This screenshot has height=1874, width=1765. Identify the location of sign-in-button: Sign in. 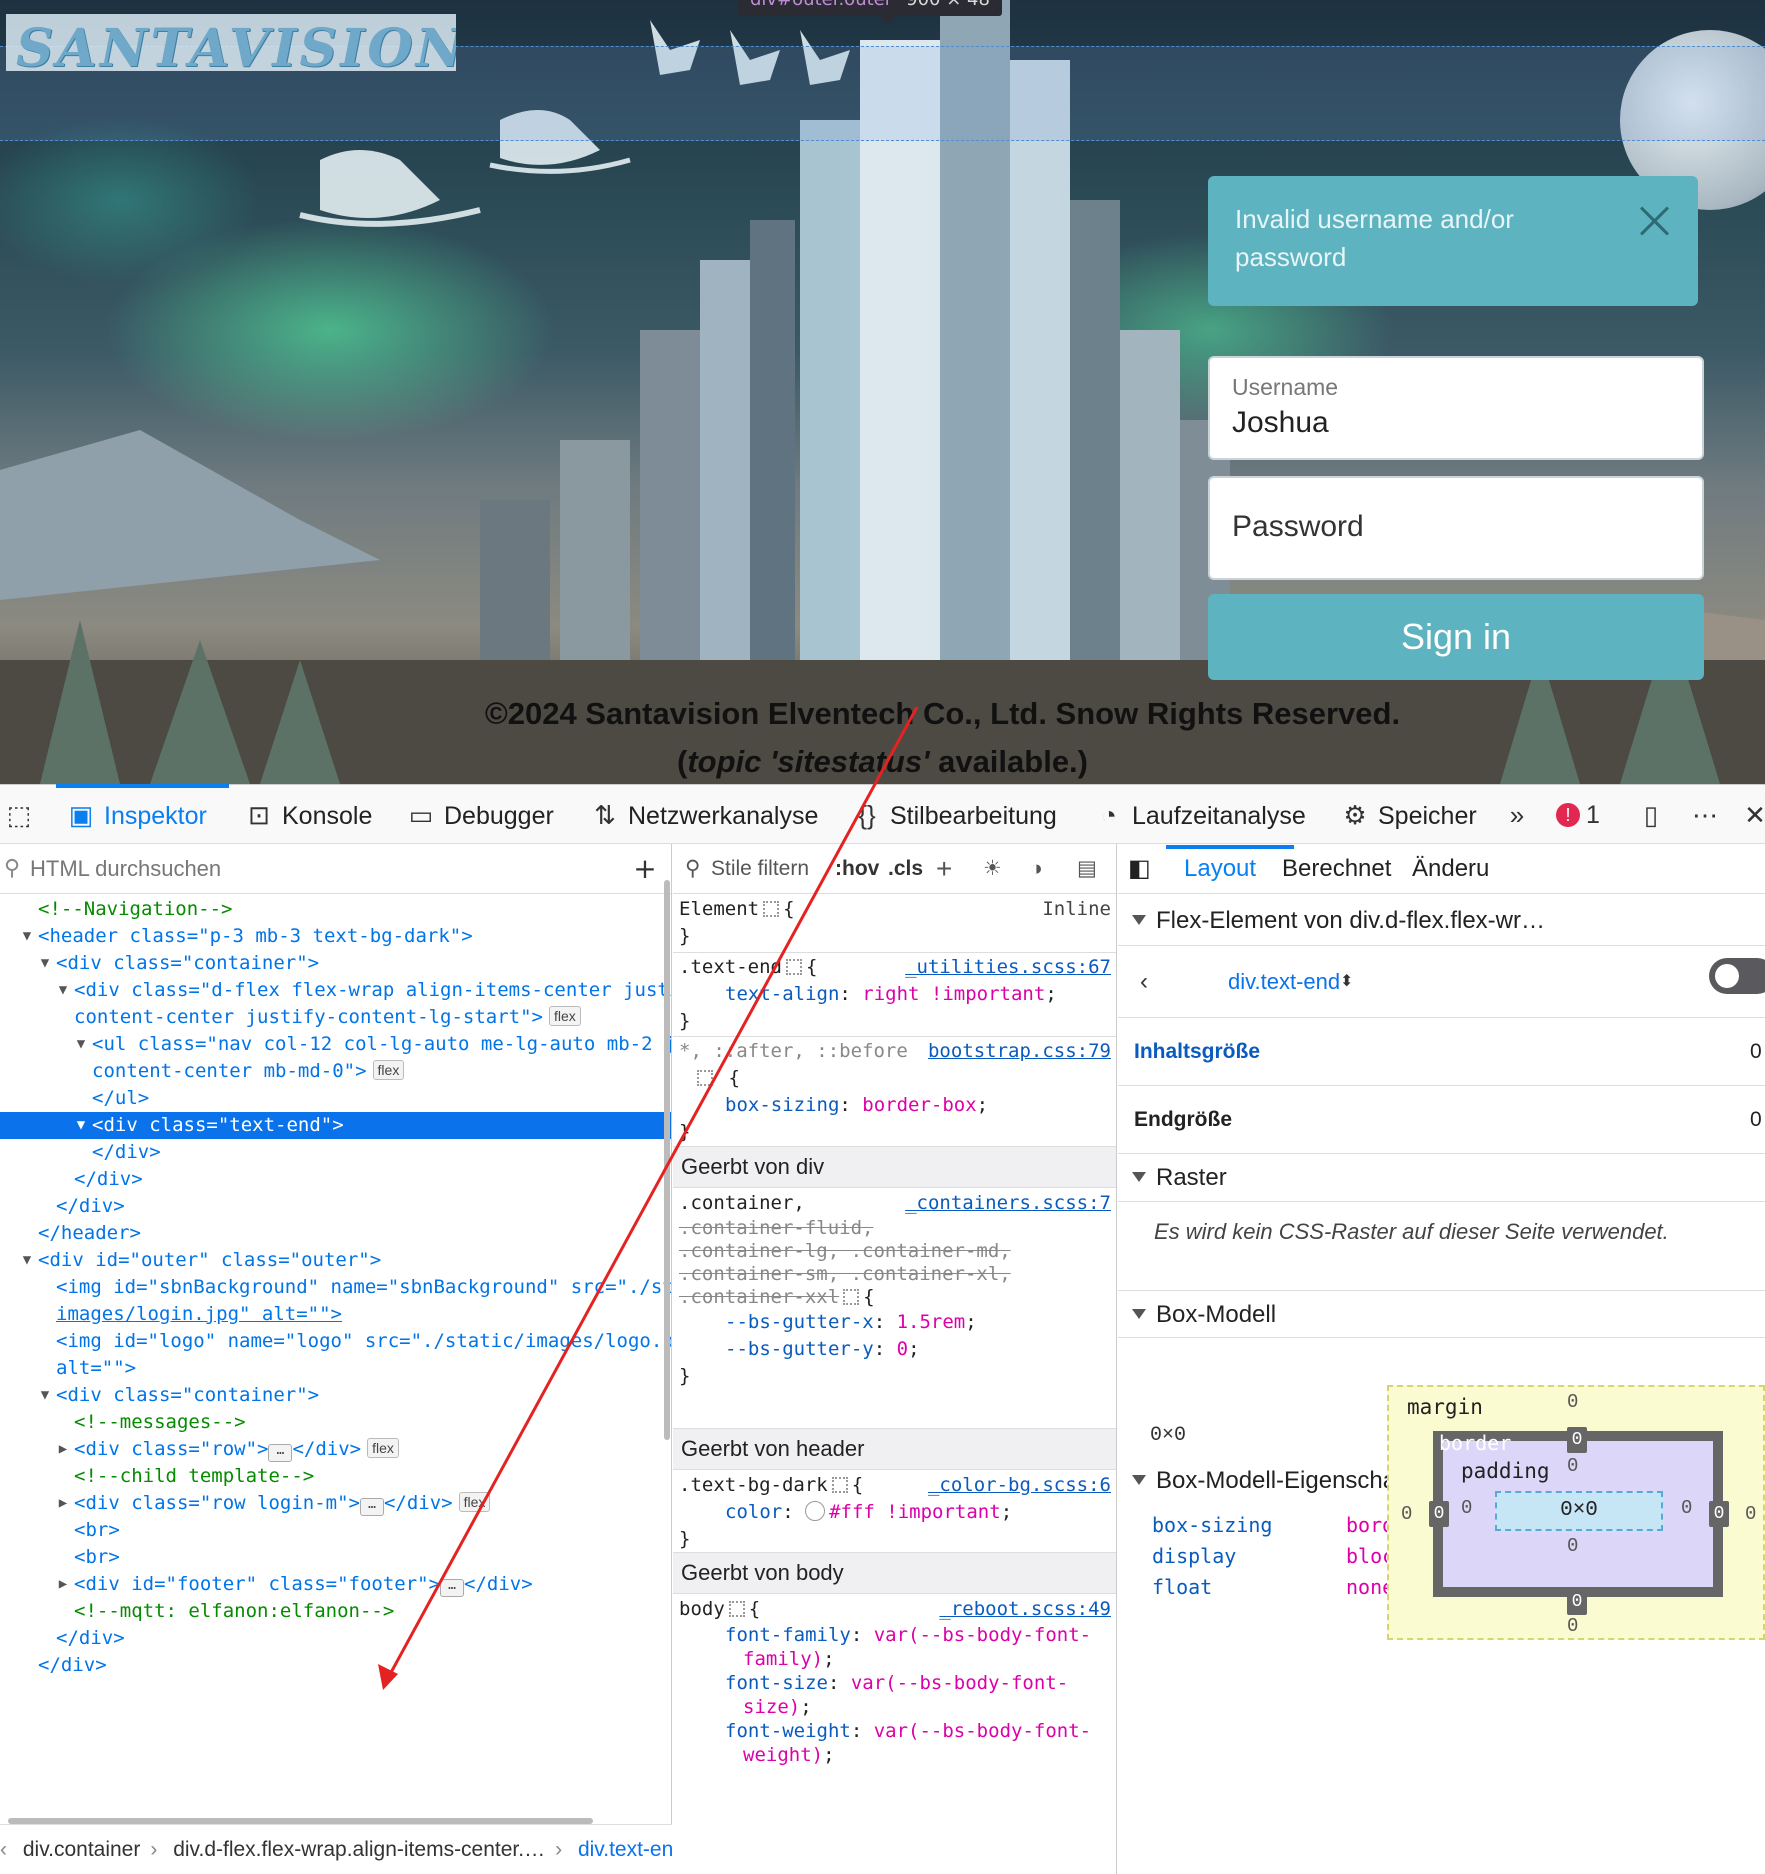
(1456, 637).